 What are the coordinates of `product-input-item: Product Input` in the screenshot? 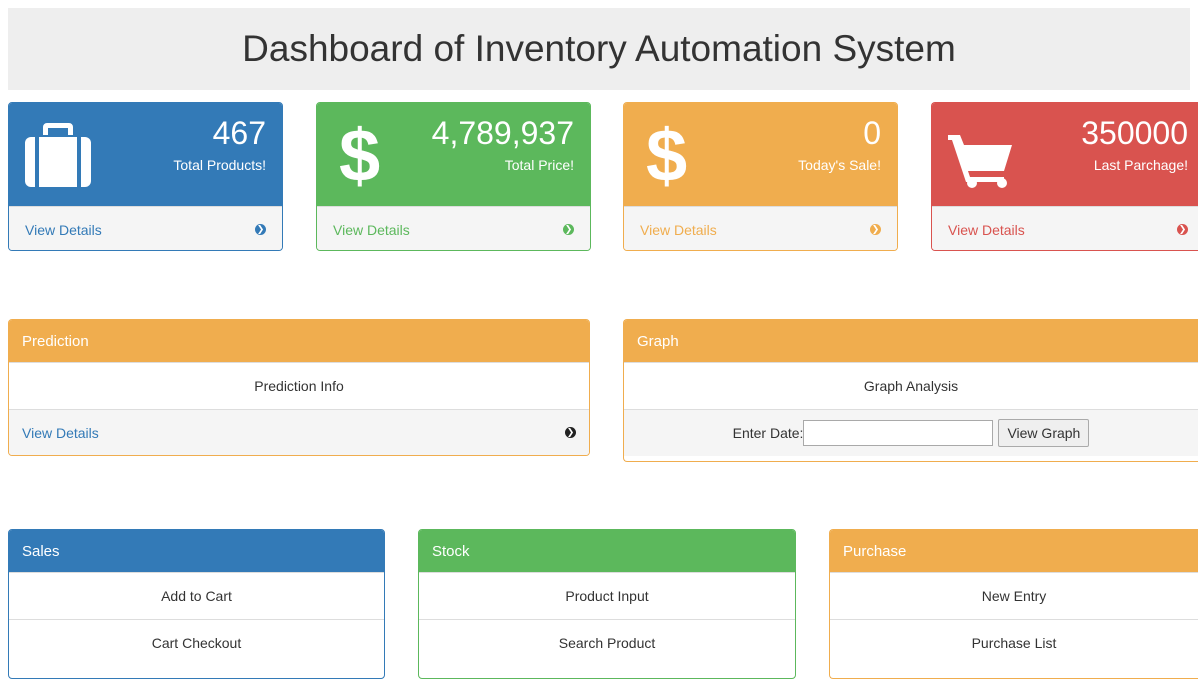 It's located at (607, 595).